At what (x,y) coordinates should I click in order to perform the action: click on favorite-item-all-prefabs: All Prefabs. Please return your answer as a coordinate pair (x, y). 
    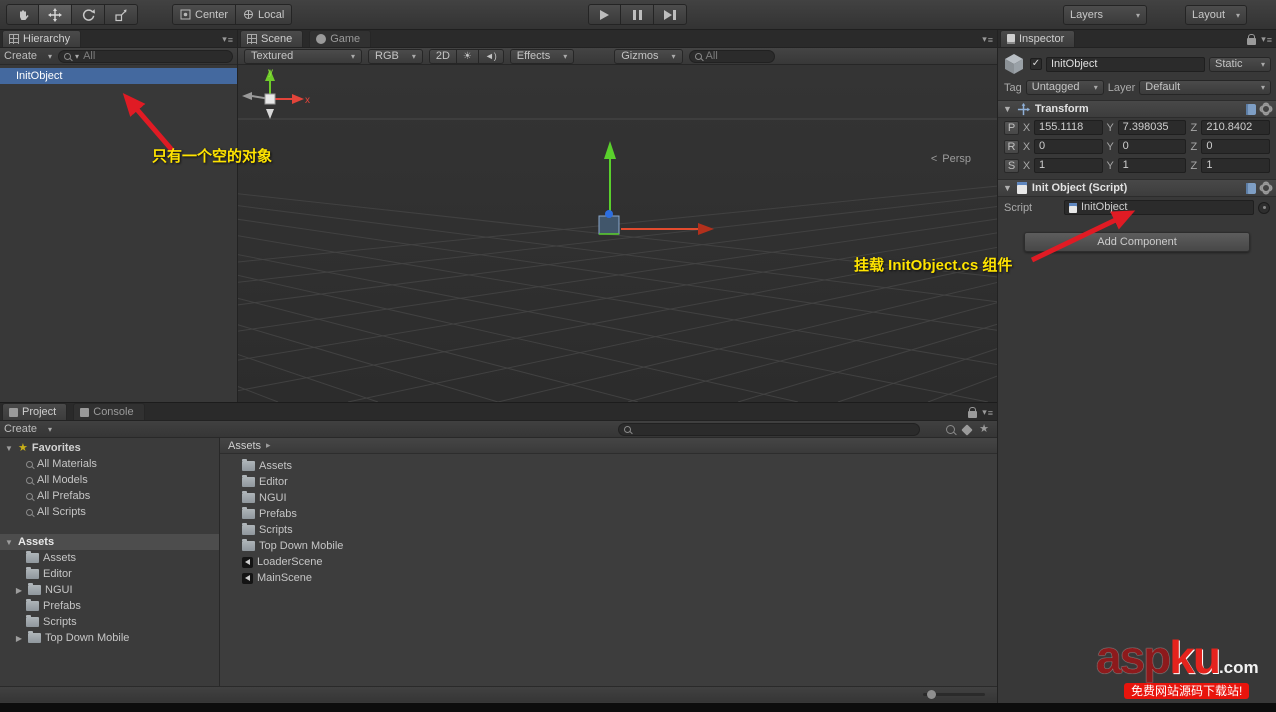
    Looking at the image, I should click on (109, 496).